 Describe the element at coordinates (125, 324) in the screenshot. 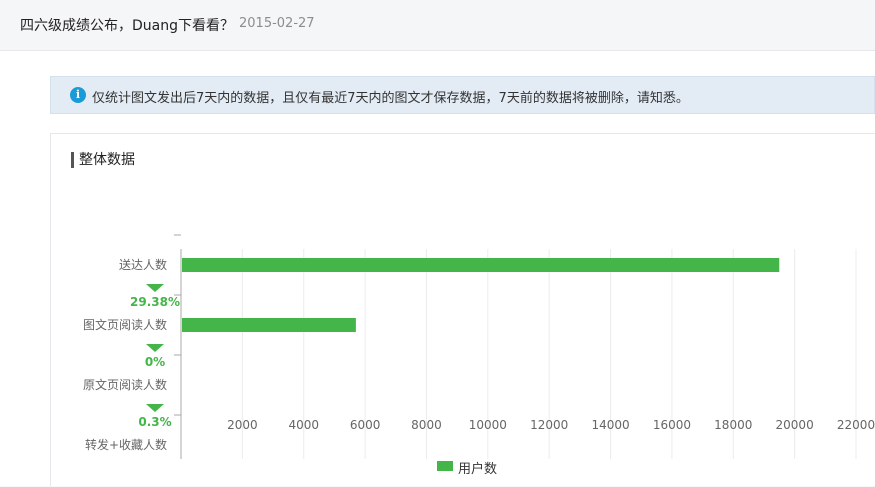

I see `y-category-label: 图文页阅读人数` at that location.